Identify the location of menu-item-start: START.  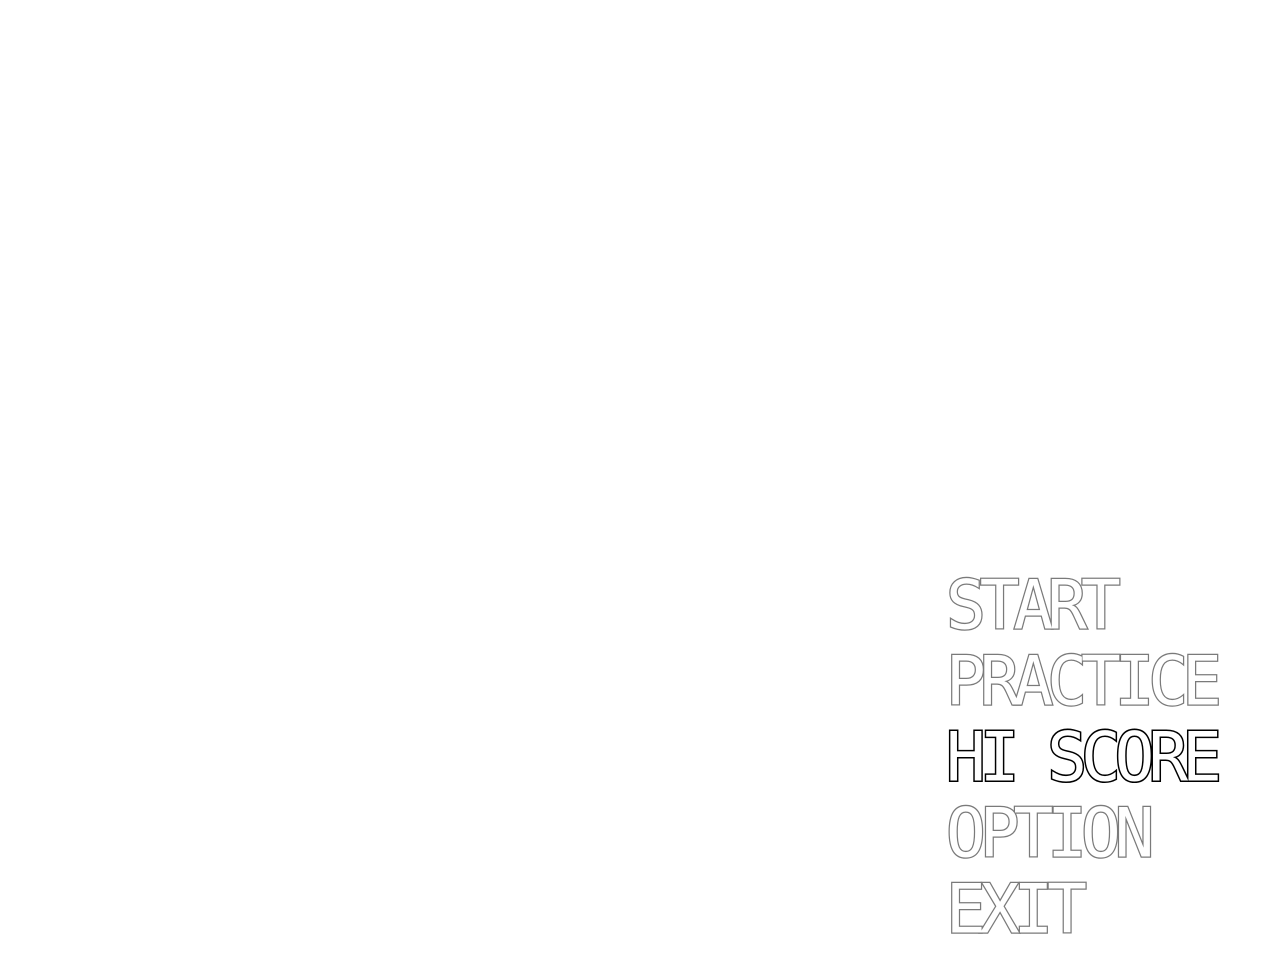
(1110, 605).